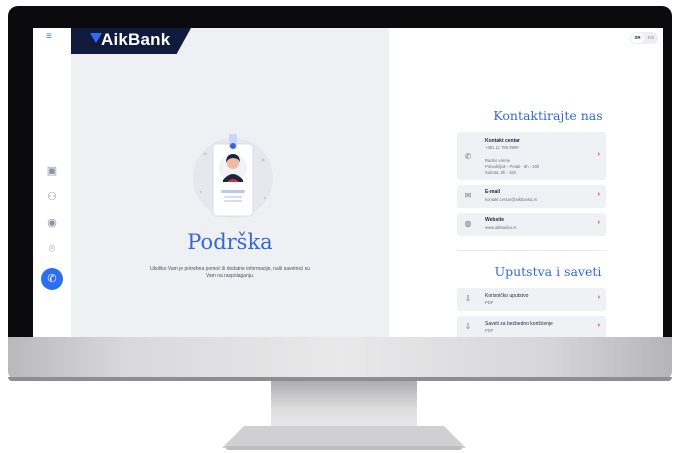  Describe the element at coordinates (52, 223) in the screenshot. I see `eye-icon: ◉` at that location.